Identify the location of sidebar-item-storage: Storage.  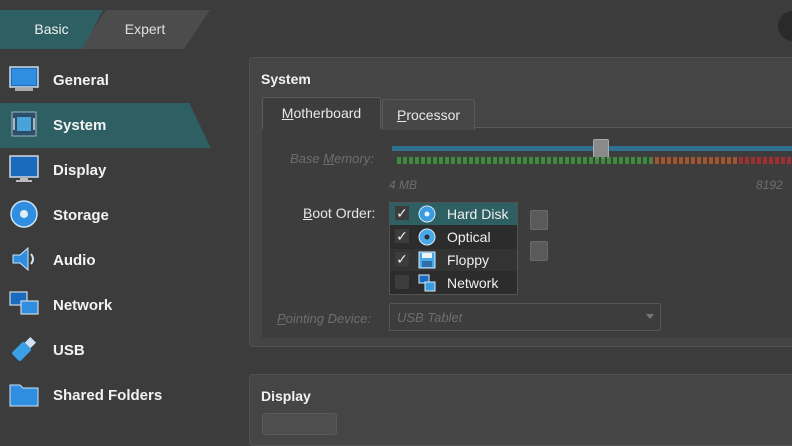
(107, 215).